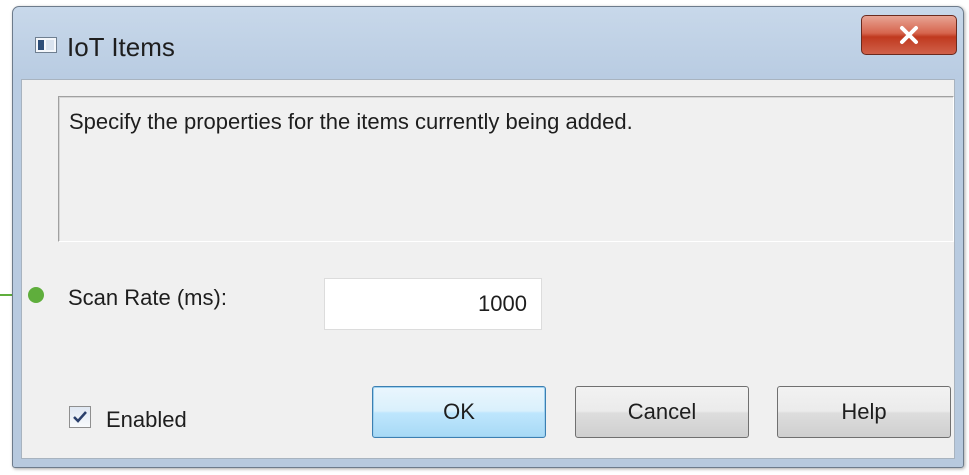 The width and height of the screenshot is (969, 475). What do you see at coordinates (459, 412) in the screenshot?
I see `ok-button: OK` at bounding box center [459, 412].